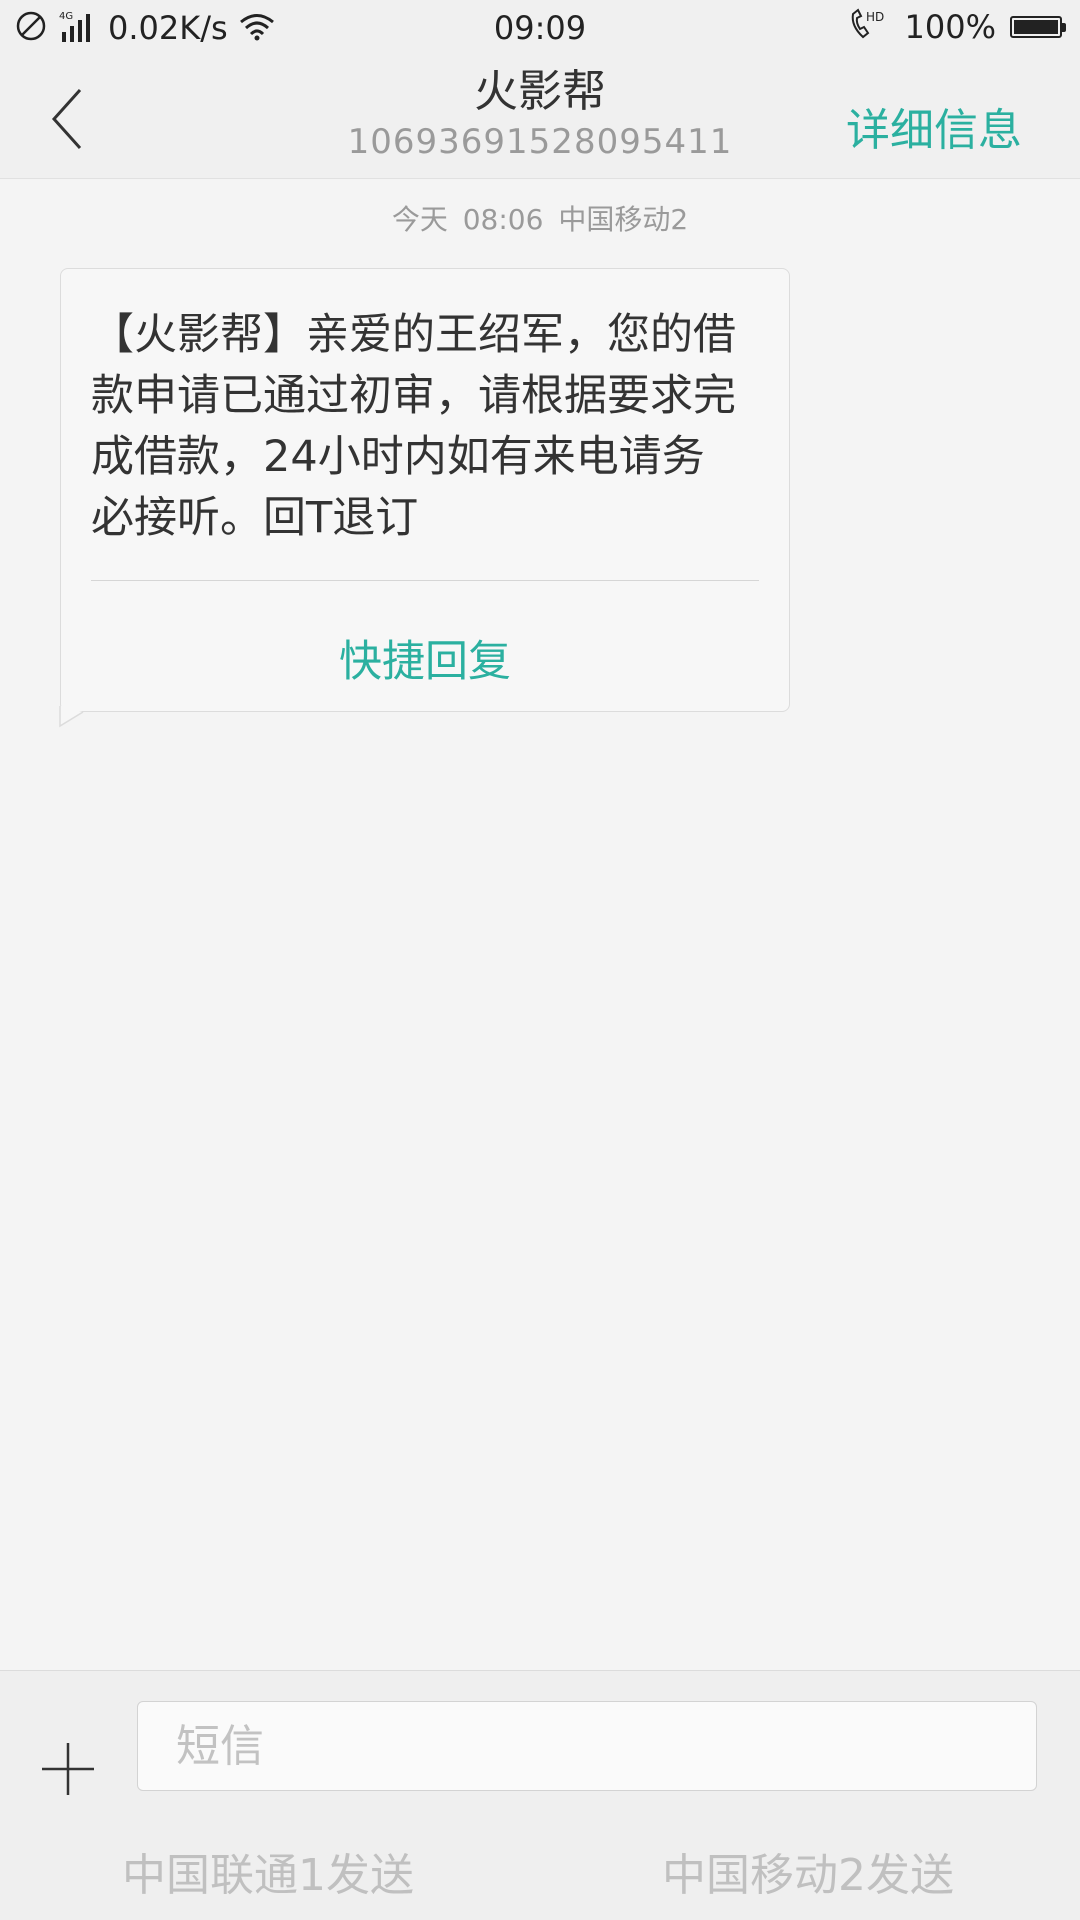  What do you see at coordinates (934, 126) in the screenshot?
I see `details-button: 详细信息` at bounding box center [934, 126].